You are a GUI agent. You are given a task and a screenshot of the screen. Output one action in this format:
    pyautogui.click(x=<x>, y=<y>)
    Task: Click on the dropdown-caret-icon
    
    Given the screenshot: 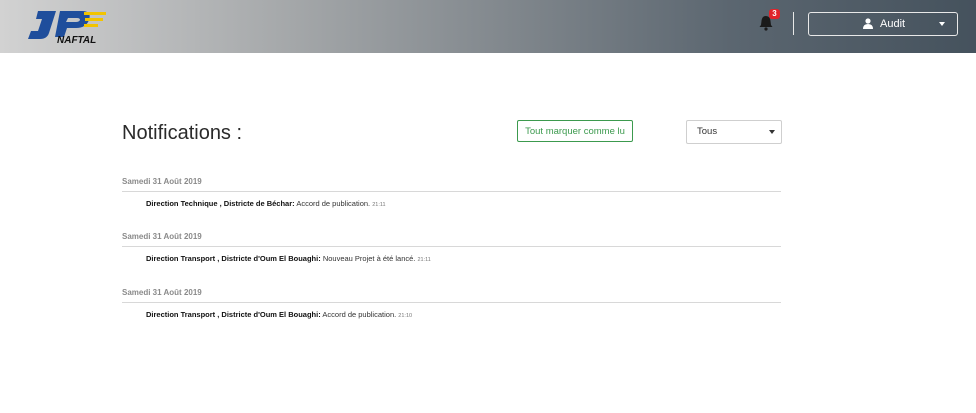 What is the action you would take?
    pyautogui.click(x=772, y=132)
    